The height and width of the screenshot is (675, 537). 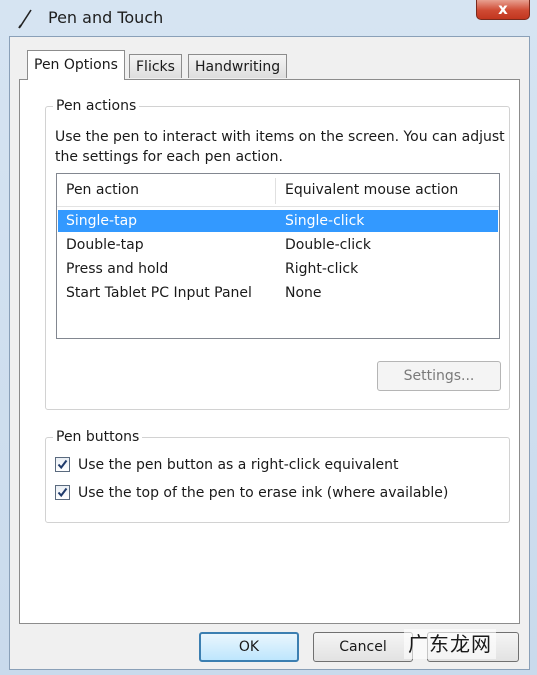 I want to click on mouse-action-cell: None, so click(x=303, y=293).